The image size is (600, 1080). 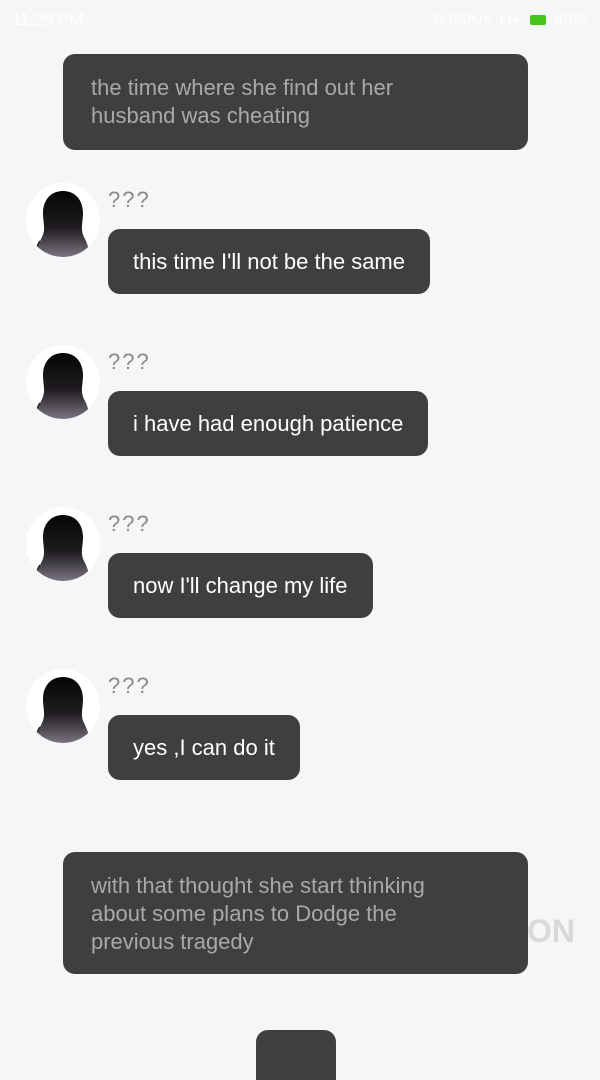 I want to click on battery-percent: 43%, so click(x=570, y=19).